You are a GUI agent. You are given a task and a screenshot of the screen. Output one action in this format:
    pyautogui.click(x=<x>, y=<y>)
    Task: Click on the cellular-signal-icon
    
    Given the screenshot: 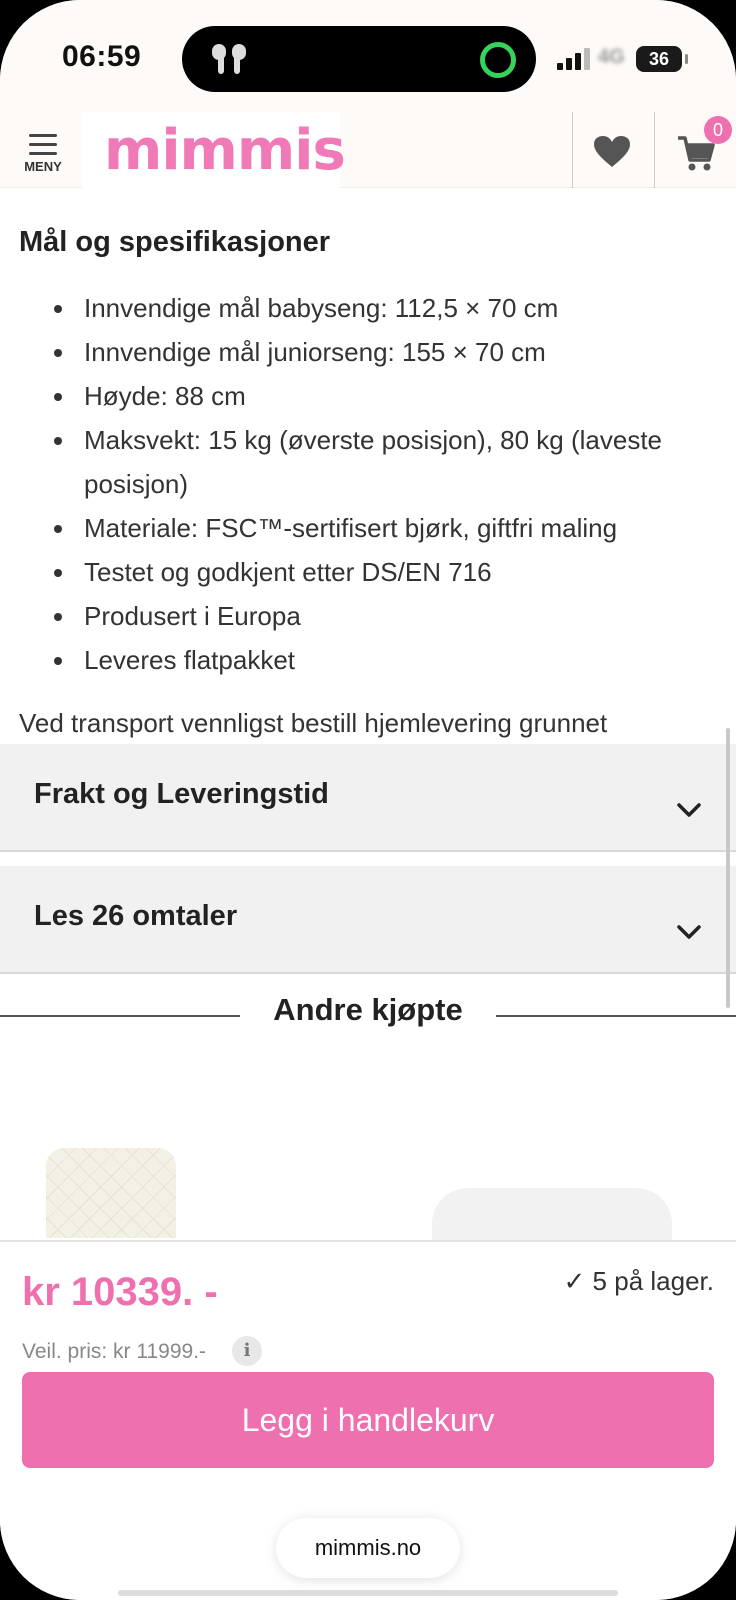 What is the action you would take?
    pyautogui.click(x=573, y=59)
    